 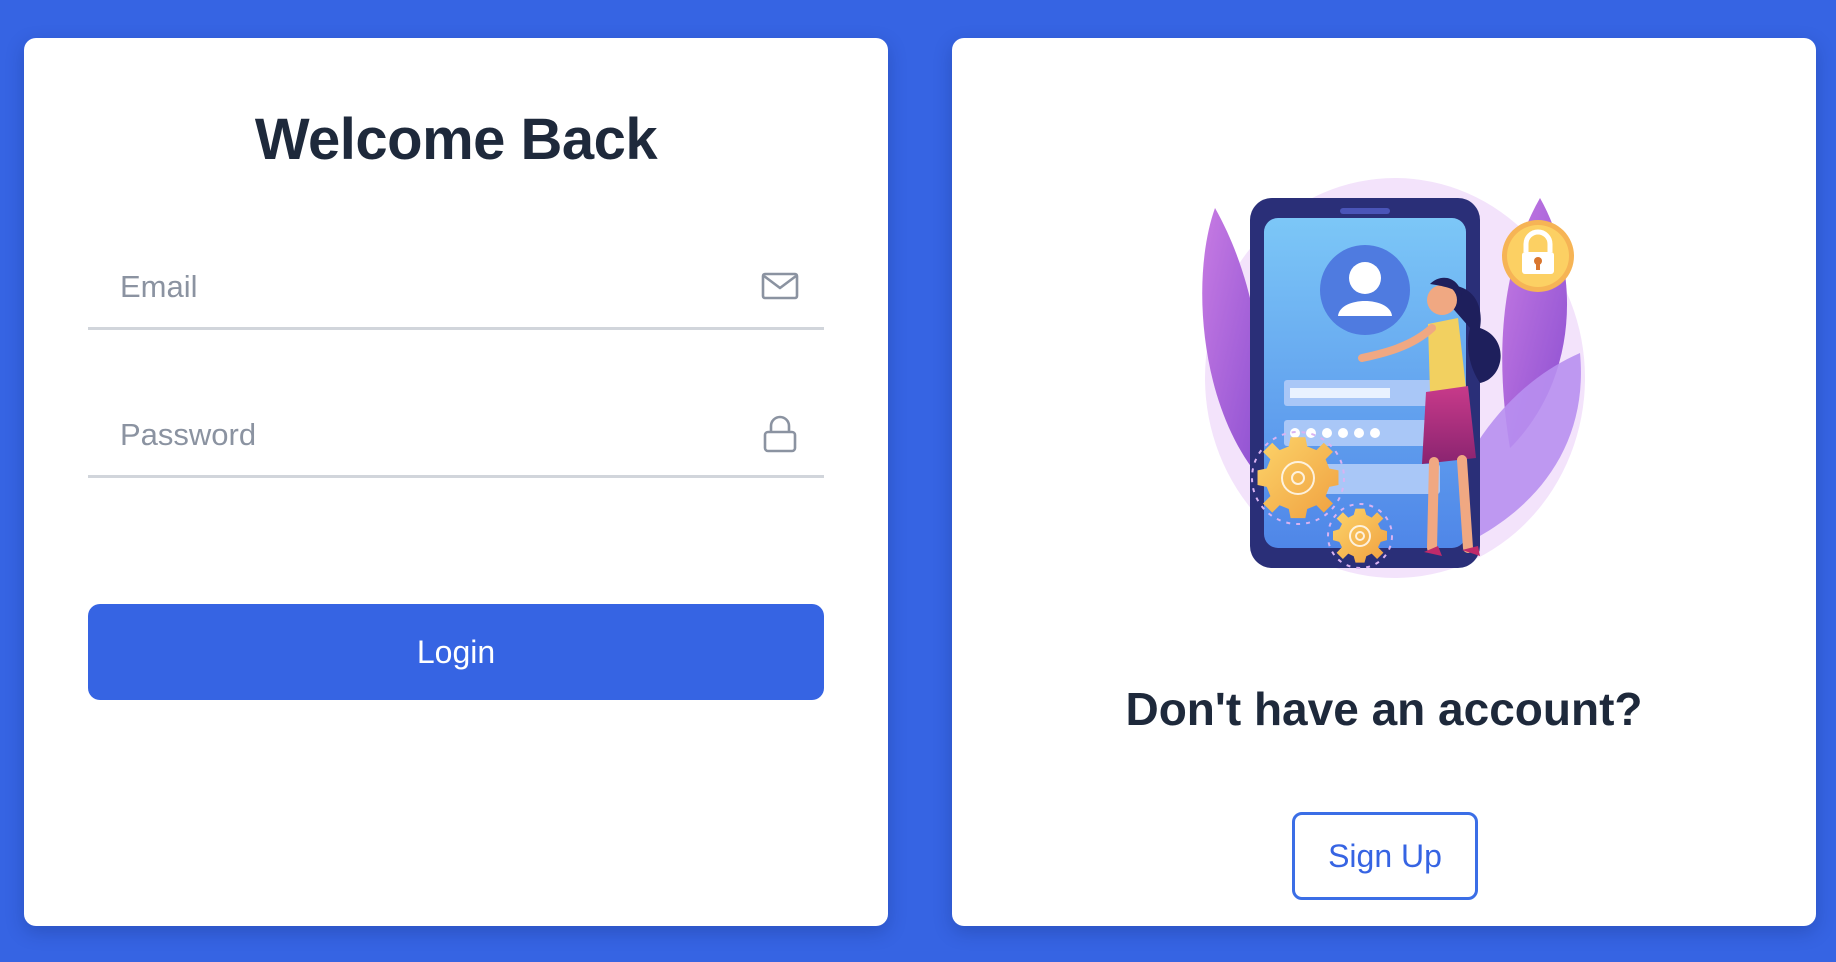 What do you see at coordinates (780, 434) in the screenshot?
I see `lock-icon` at bounding box center [780, 434].